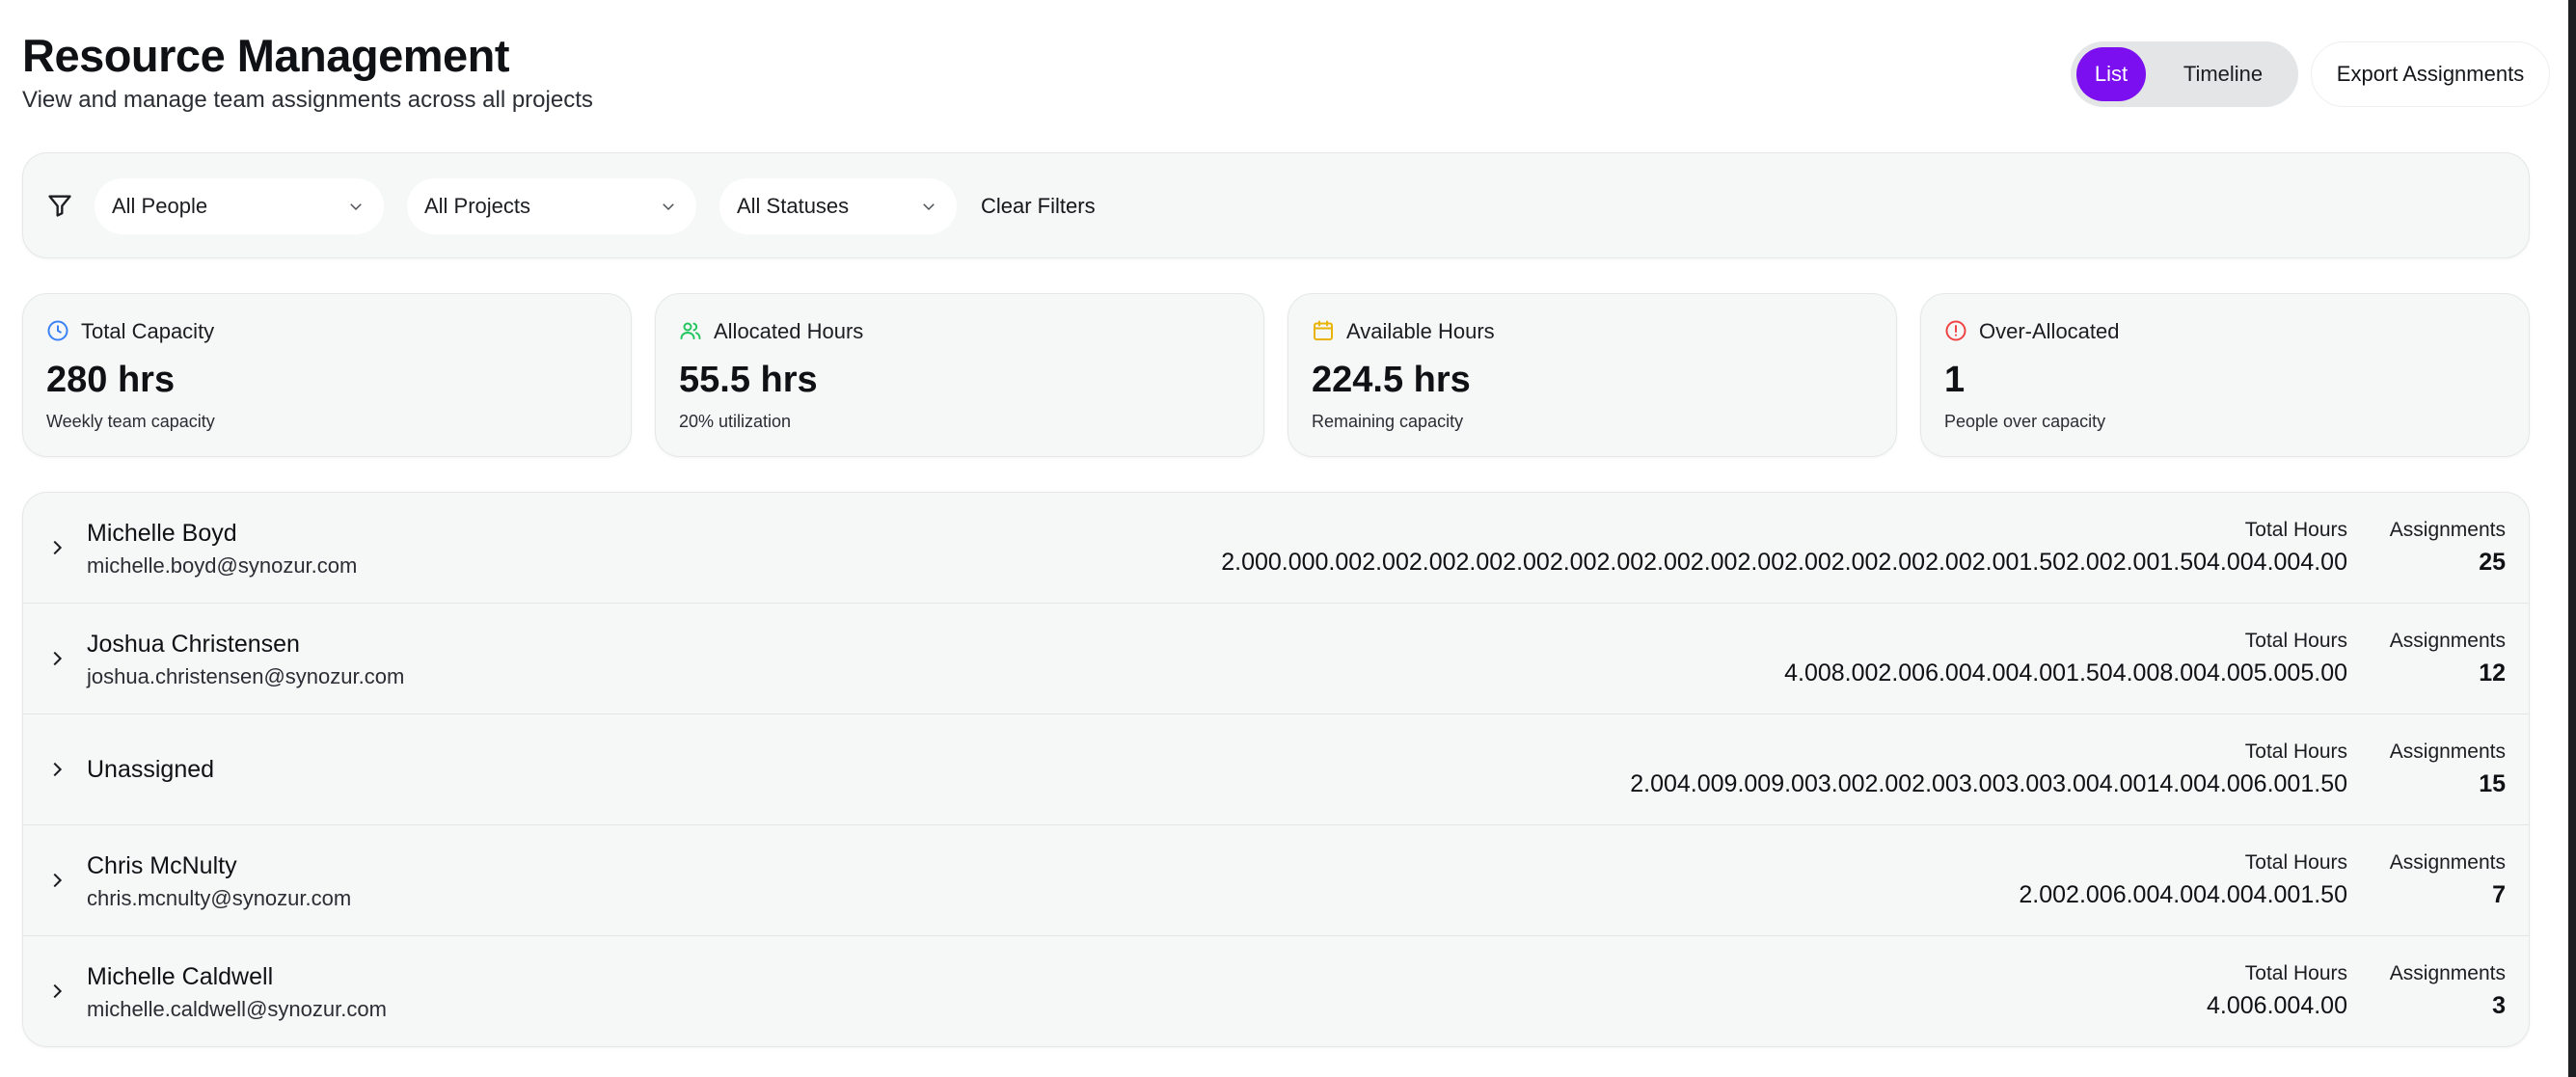  Describe the element at coordinates (1323, 330) in the screenshot. I see `calendar-icon` at that location.